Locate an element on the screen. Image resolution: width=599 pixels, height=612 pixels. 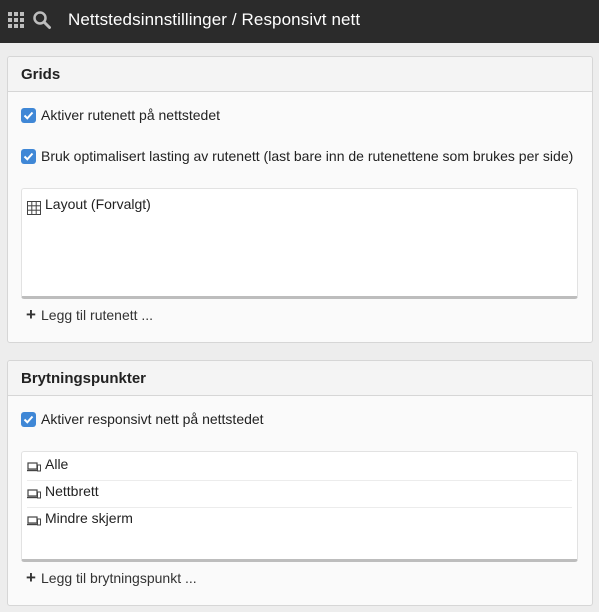
page-title: Nettstedsinnstillinger / Responsivt nett is located at coordinates (214, 19).